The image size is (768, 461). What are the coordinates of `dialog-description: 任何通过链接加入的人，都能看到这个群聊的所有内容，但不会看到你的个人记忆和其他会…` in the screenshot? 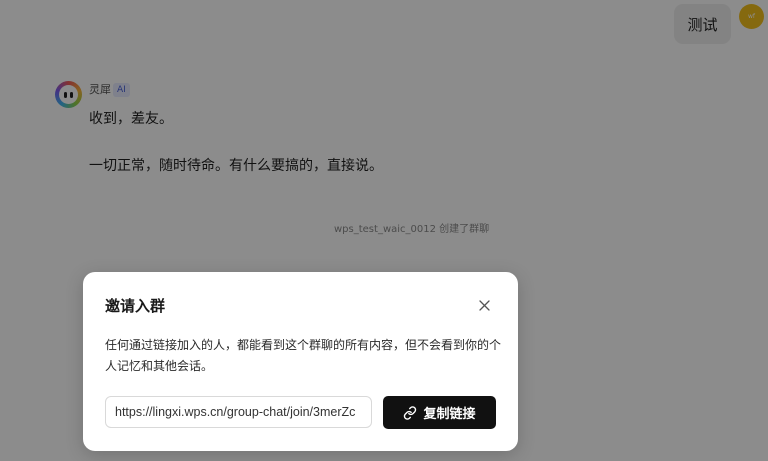 It's located at (303, 355).